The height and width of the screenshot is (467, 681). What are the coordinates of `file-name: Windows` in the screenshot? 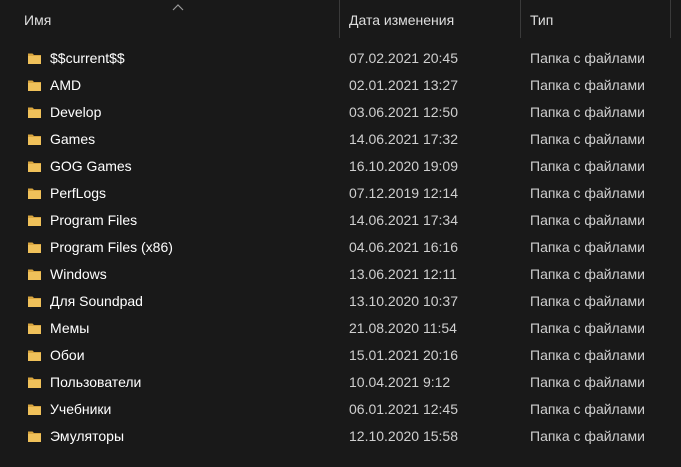 It's located at (78, 274).